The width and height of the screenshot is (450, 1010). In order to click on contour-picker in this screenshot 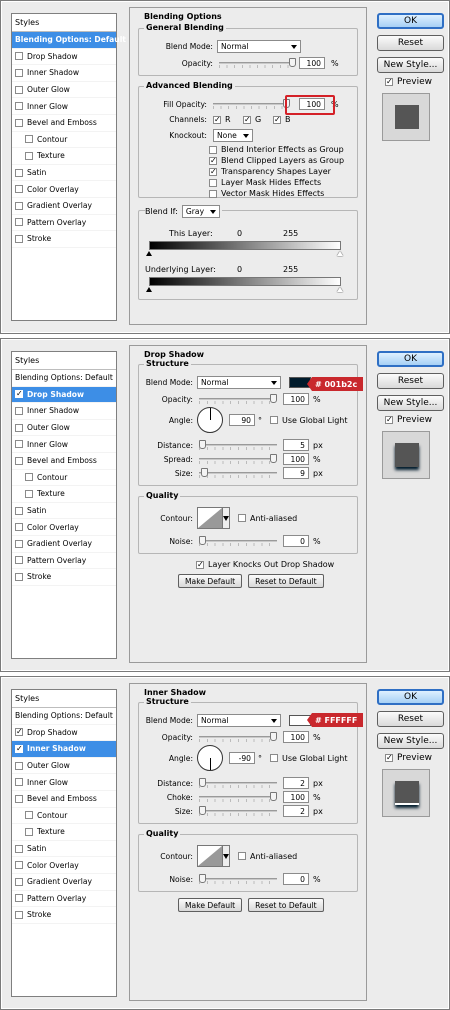, I will do `click(226, 518)`.